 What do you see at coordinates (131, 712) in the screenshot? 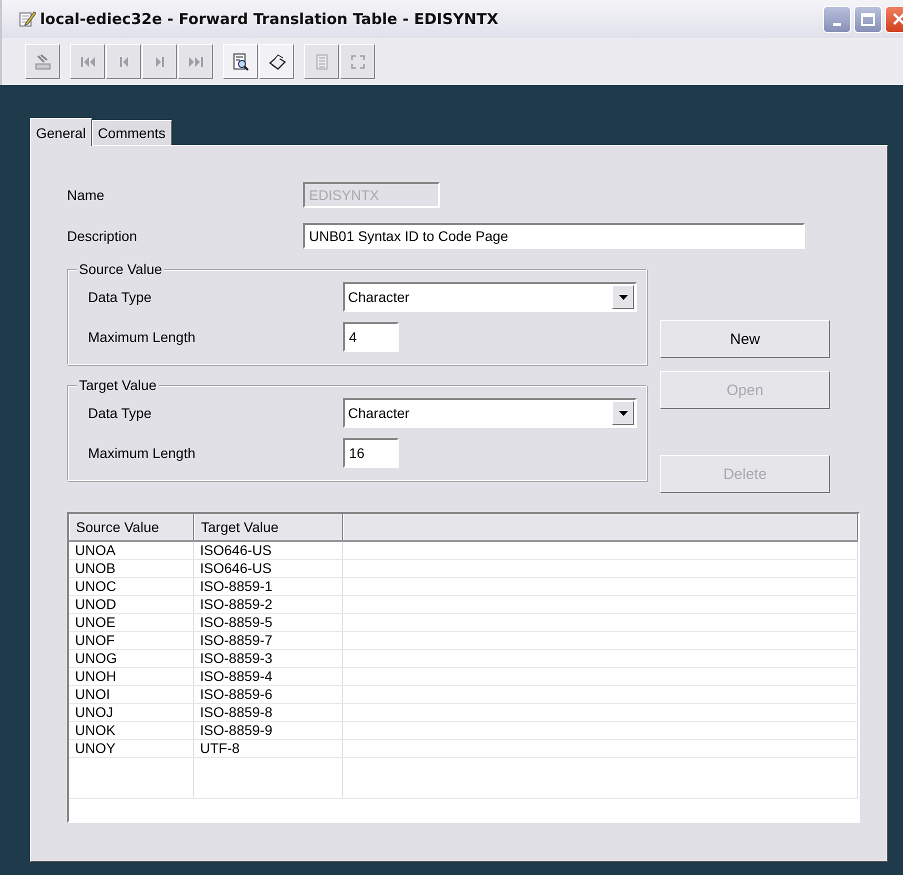
I see `table-cell: UNOJ` at bounding box center [131, 712].